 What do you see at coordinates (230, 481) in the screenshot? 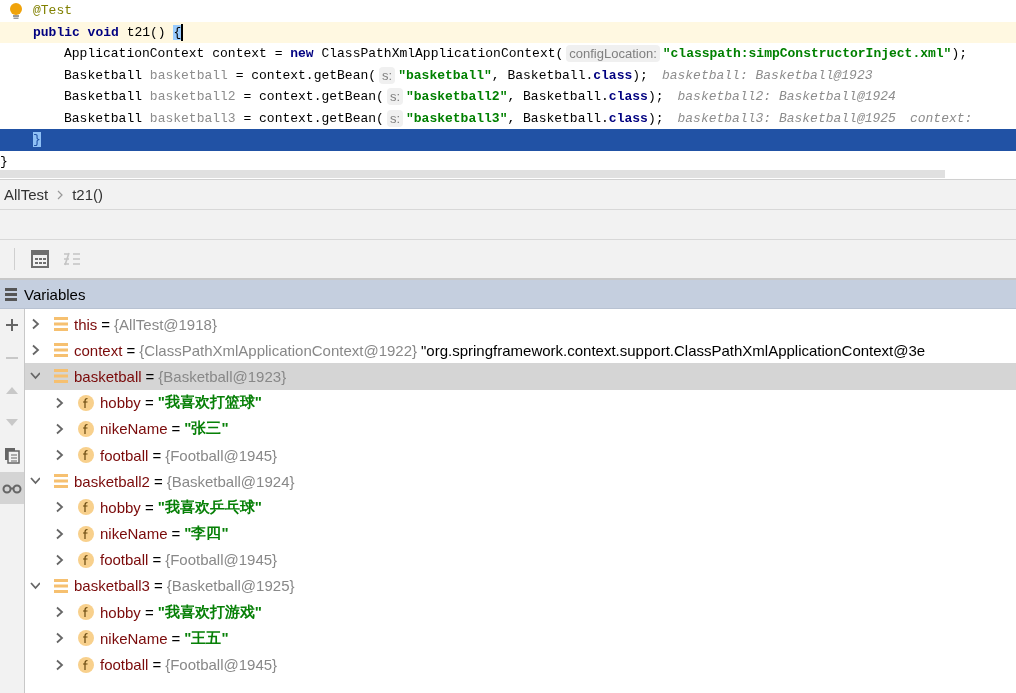
I see `object-value: {Basketball@1924}` at bounding box center [230, 481].